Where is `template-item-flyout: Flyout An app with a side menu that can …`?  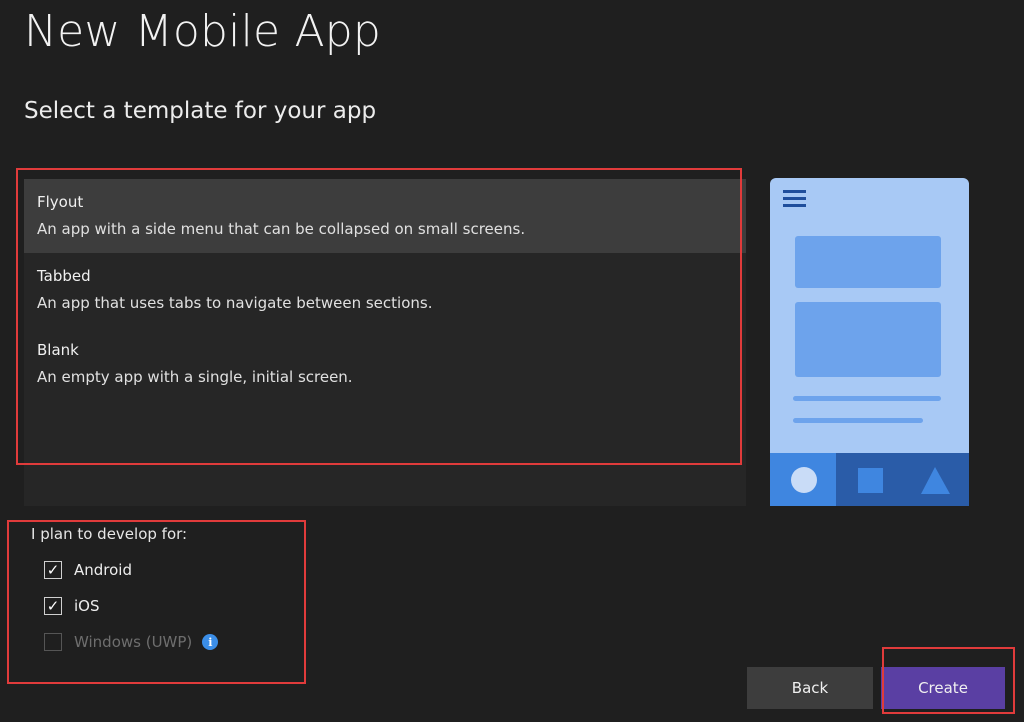
template-item-flyout: Flyout An app with a side menu that can … is located at coordinates (385, 216).